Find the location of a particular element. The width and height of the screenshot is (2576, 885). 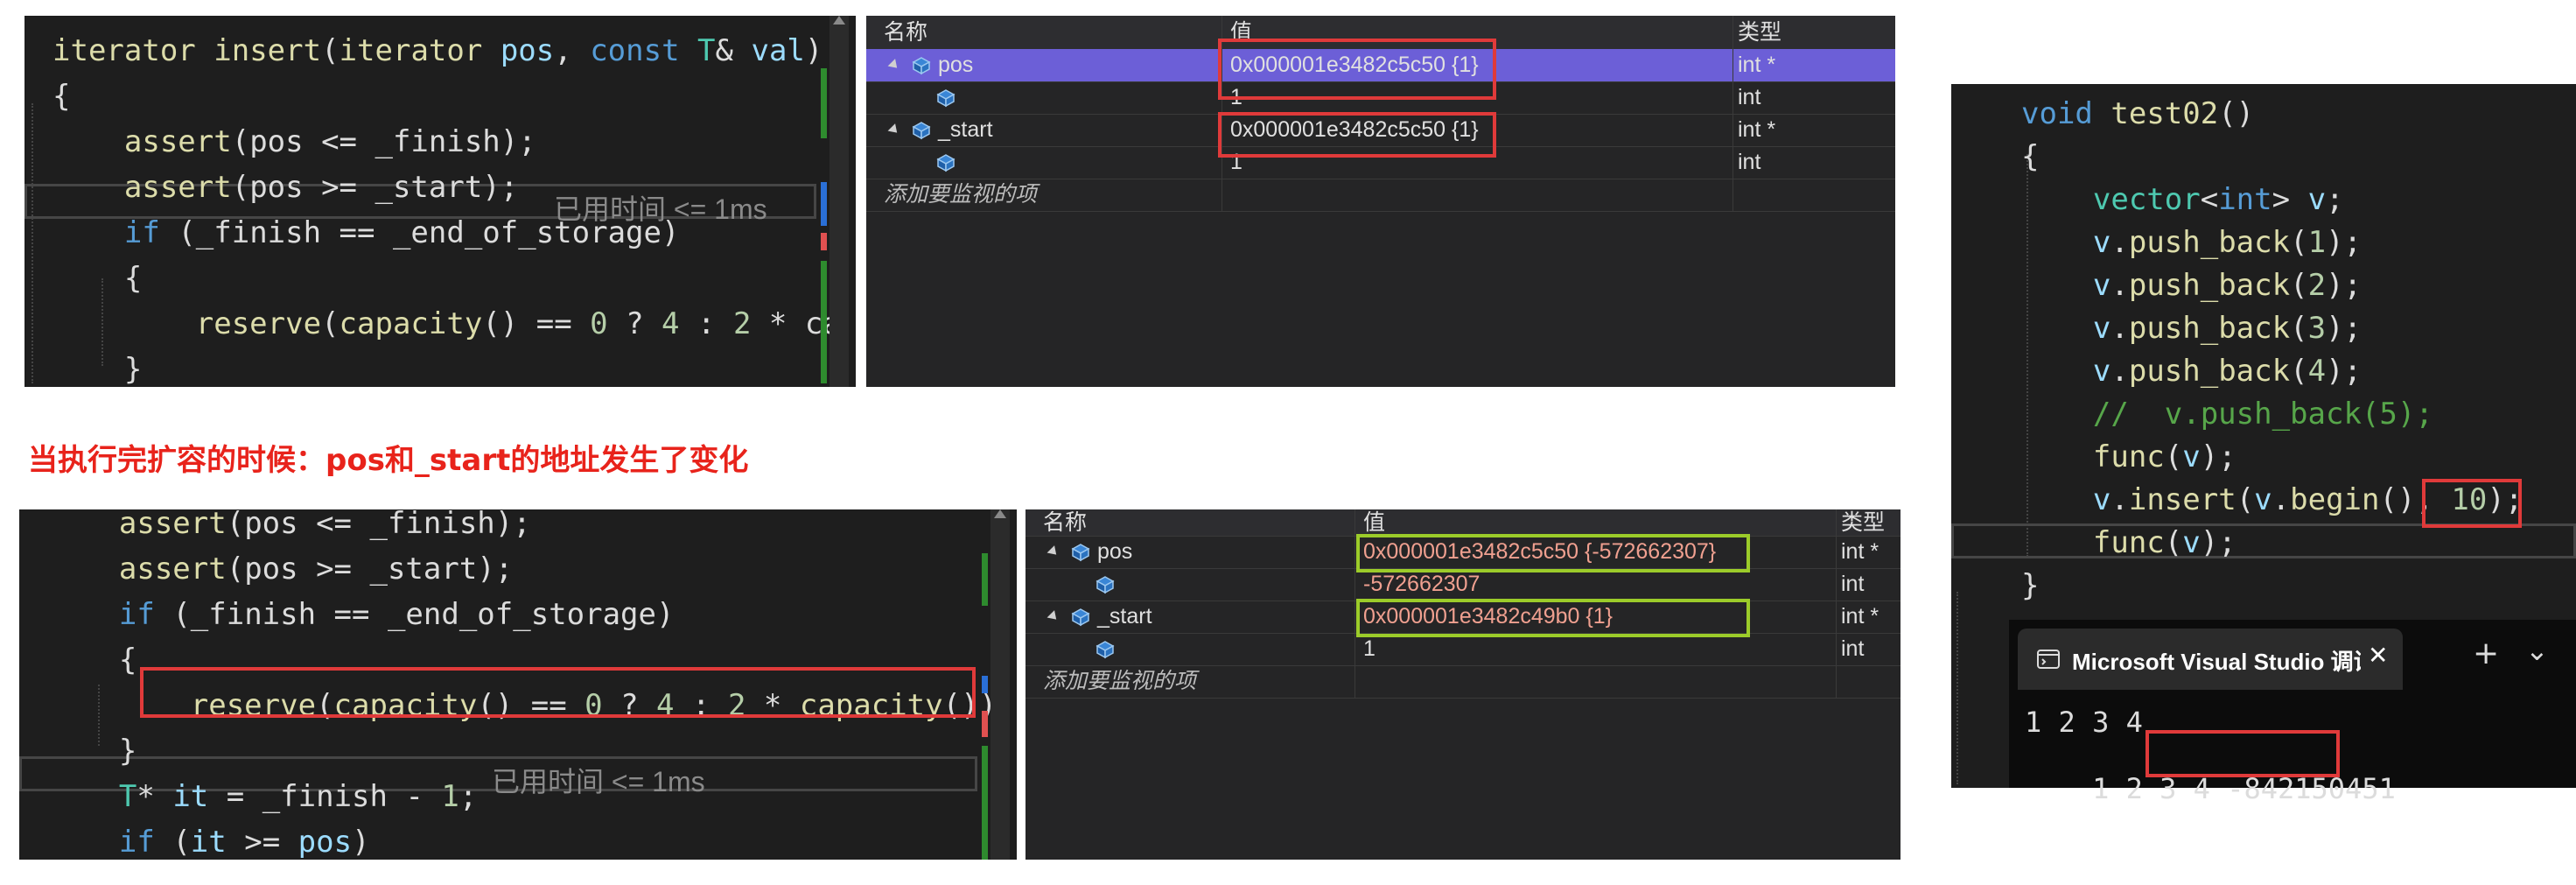

add-watch-placeholder: 添加要监视的项 is located at coordinates (961, 194).